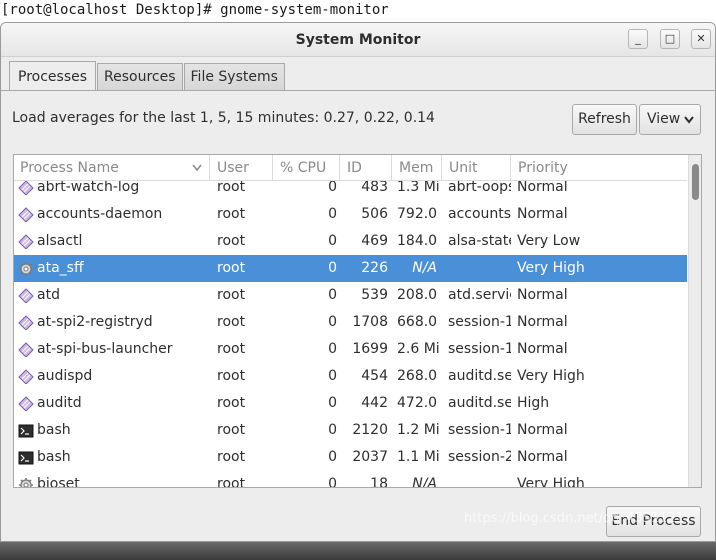 This screenshot has width=716, height=560. What do you see at coordinates (417, 322) in the screenshot?
I see `mem-cell: 668.0` at bounding box center [417, 322].